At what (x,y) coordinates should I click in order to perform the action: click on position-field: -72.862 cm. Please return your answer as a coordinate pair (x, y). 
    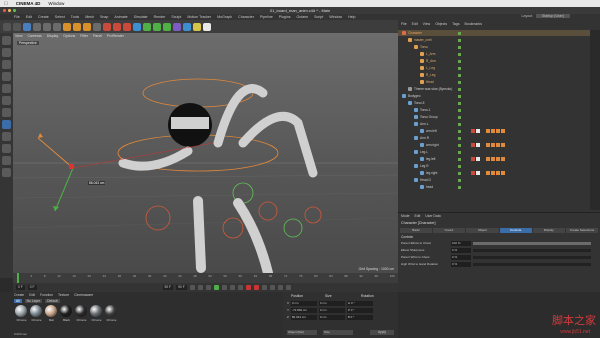
    Looking at the image, I should click on (304, 310).